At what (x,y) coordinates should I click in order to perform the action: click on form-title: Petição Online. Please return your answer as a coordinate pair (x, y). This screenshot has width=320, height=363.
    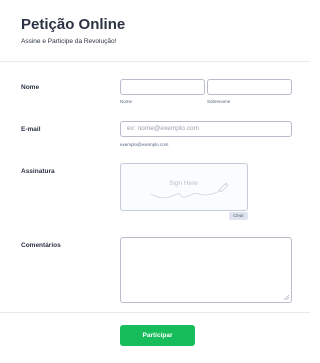
    Looking at the image, I should click on (73, 24).